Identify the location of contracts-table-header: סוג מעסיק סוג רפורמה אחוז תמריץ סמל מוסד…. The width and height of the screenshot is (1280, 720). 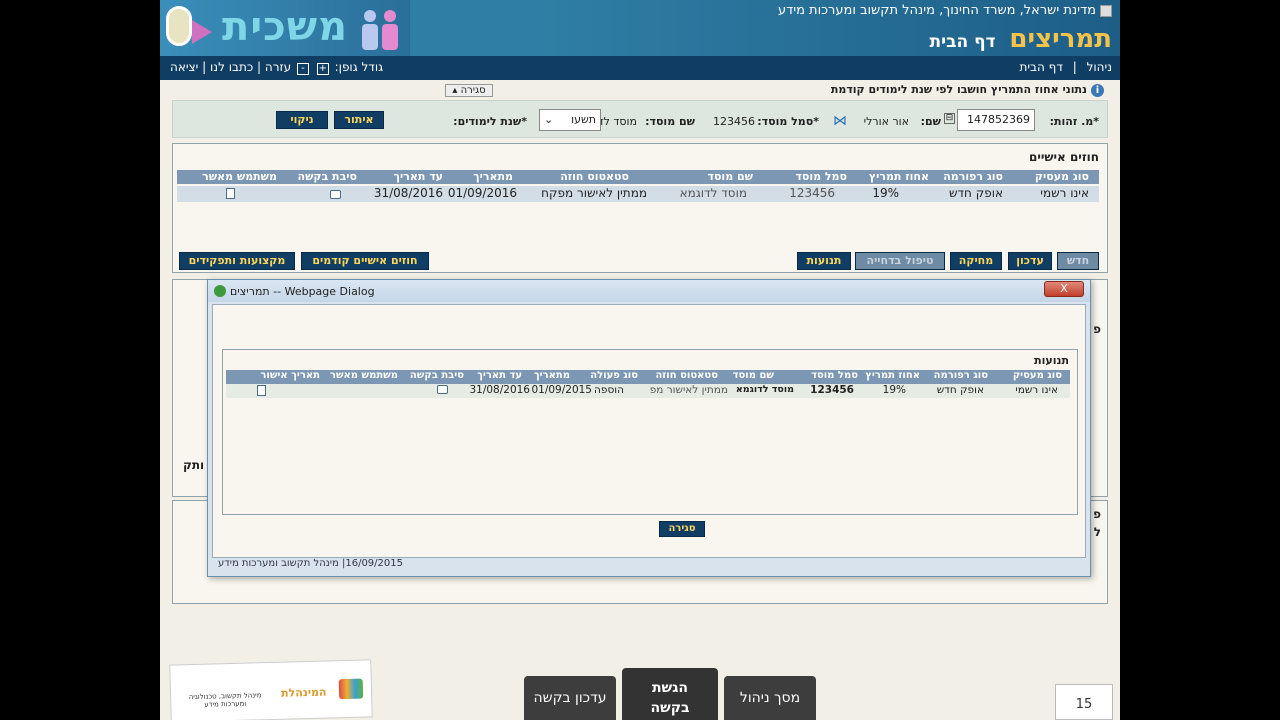
(638, 177).